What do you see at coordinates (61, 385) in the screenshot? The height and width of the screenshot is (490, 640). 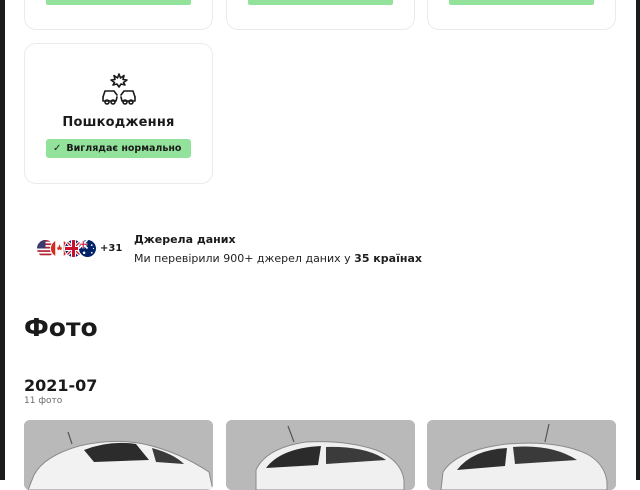 I see `photo-group-date: 2021-07` at bounding box center [61, 385].